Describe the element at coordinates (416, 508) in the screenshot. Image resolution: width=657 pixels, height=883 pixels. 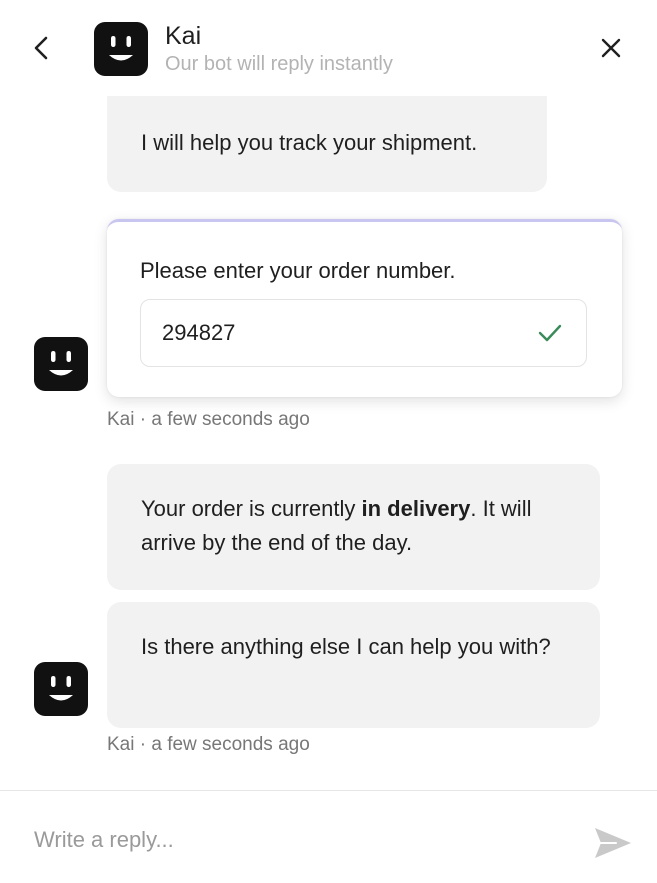
I see `message-text-bold: in delivery` at that location.